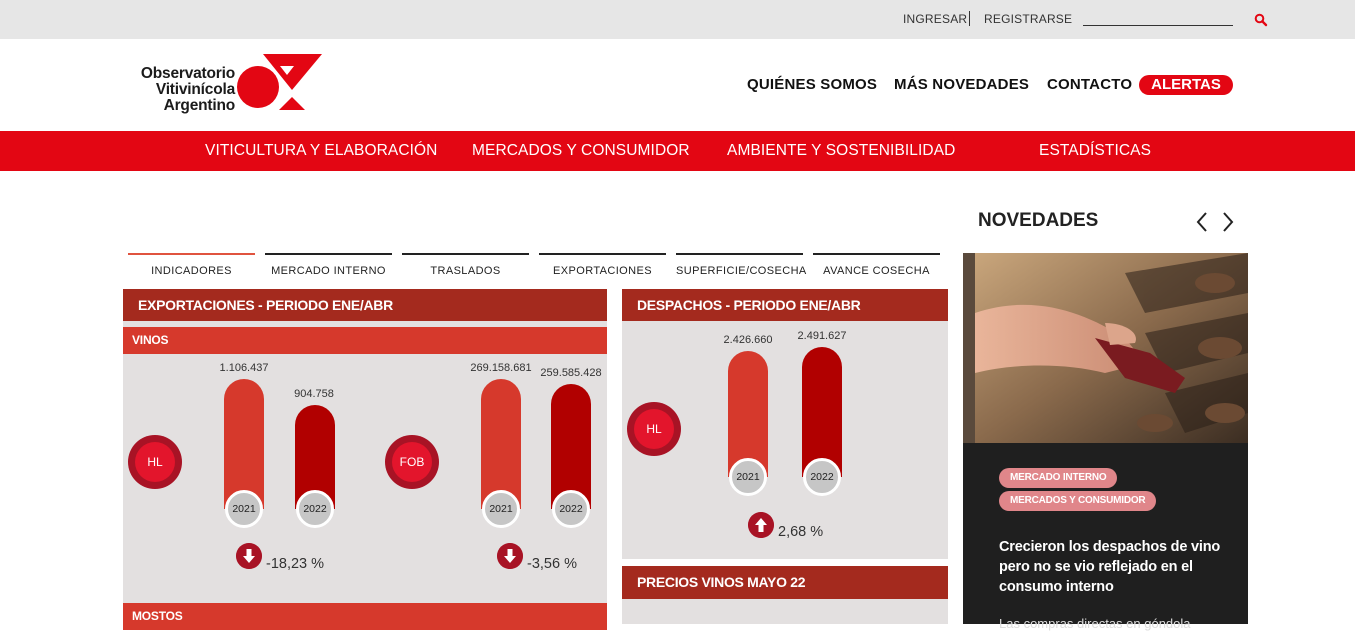 The height and width of the screenshot is (633, 1355). I want to click on badge-mercado-interno: MERCADO INTERNO, so click(1058, 478).